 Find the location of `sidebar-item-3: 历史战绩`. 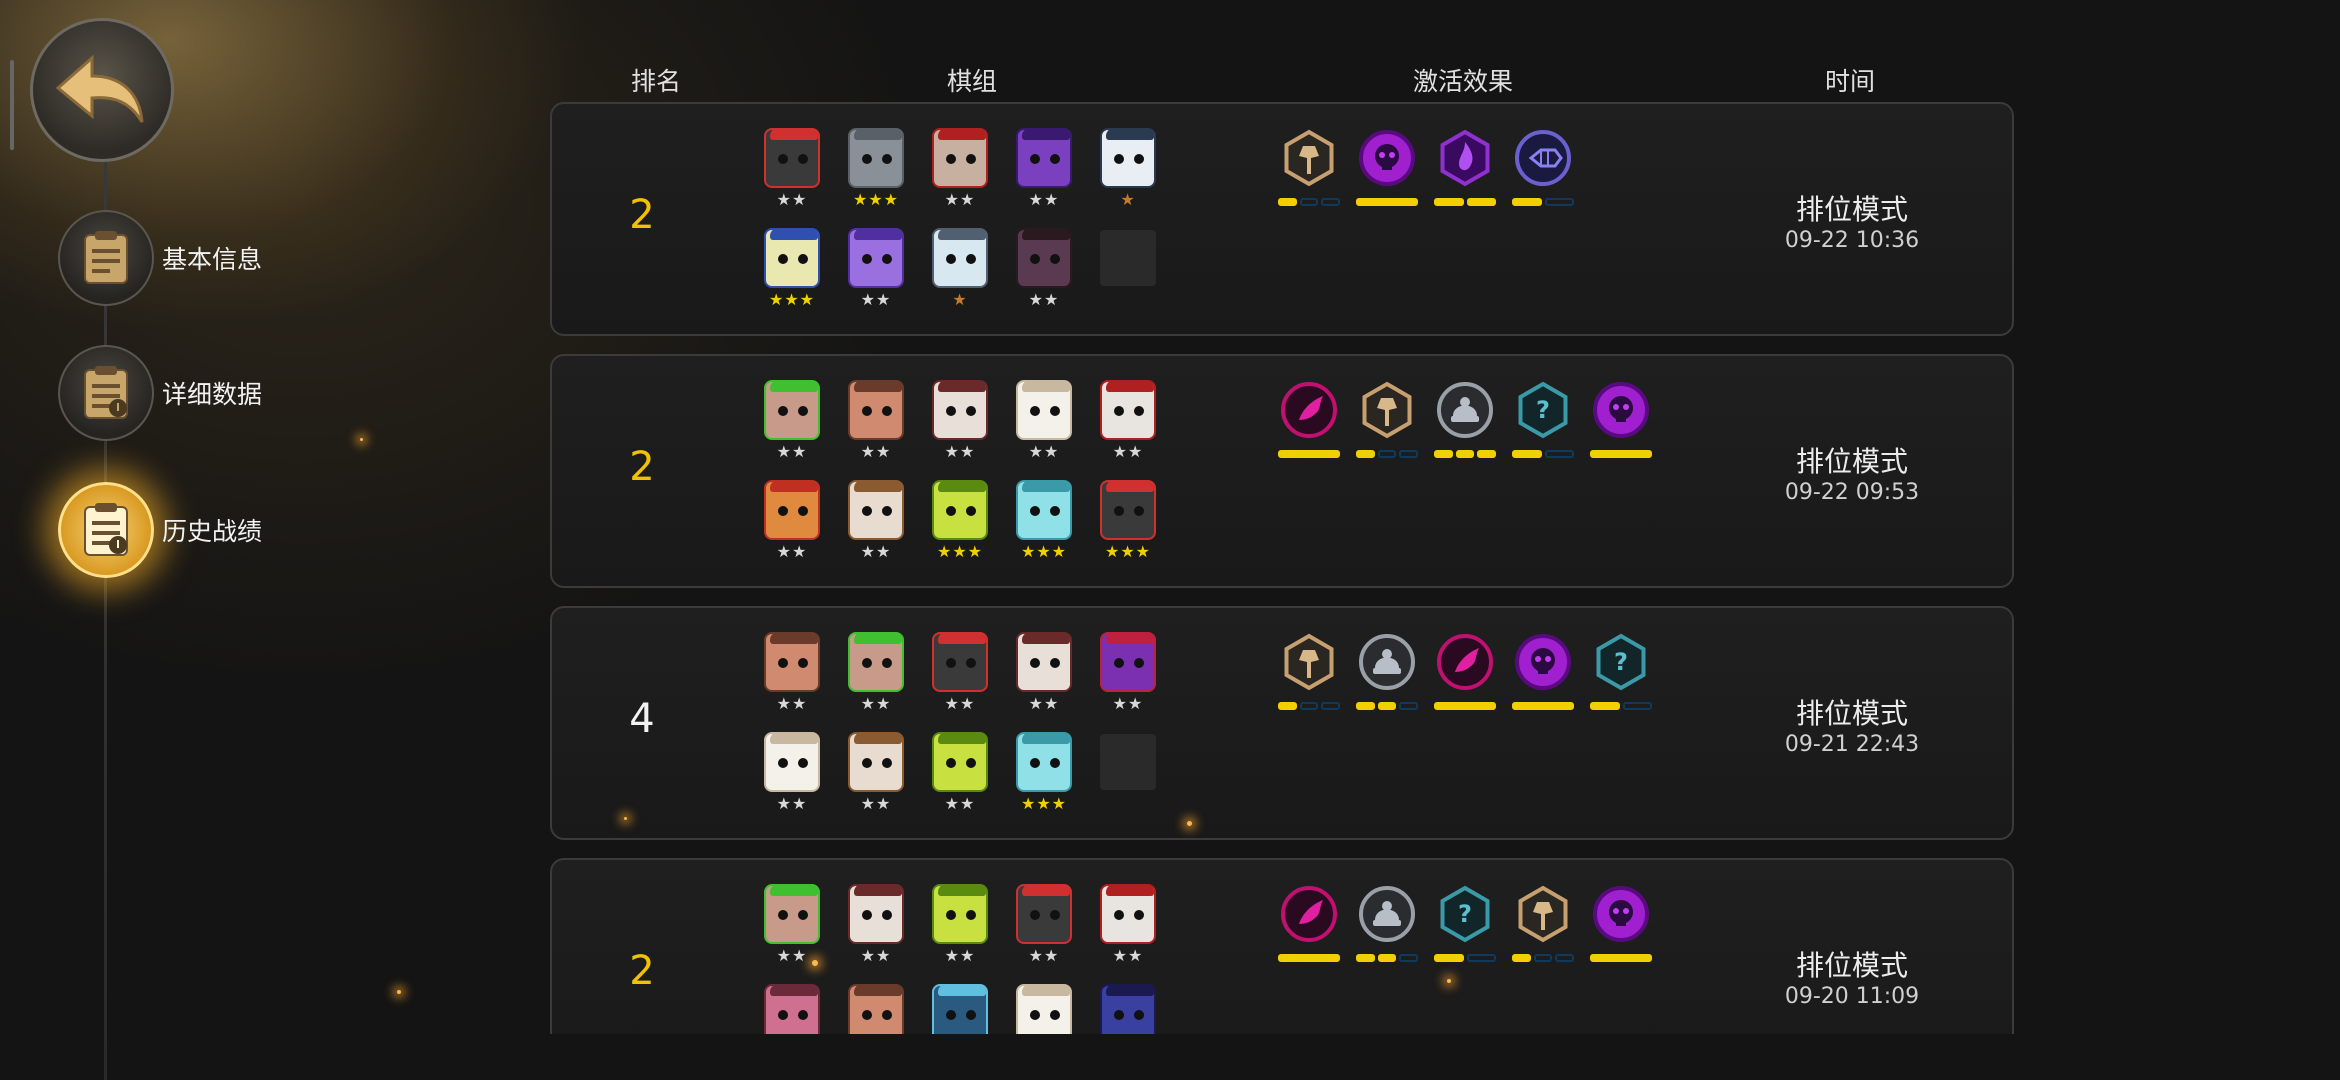

sidebar-item-3: 历史战绩 is located at coordinates (188, 532).